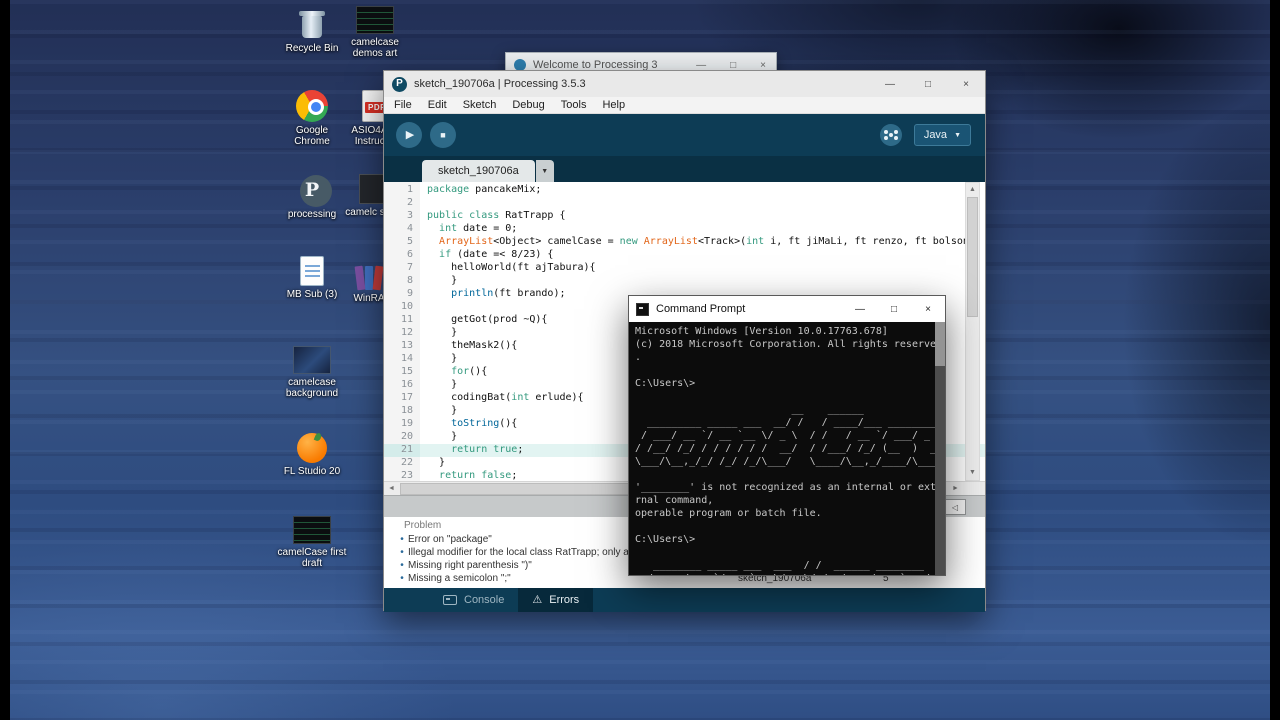 This screenshot has height=720, width=1280. I want to click on gutter-line-number: 23, so click(406, 475).